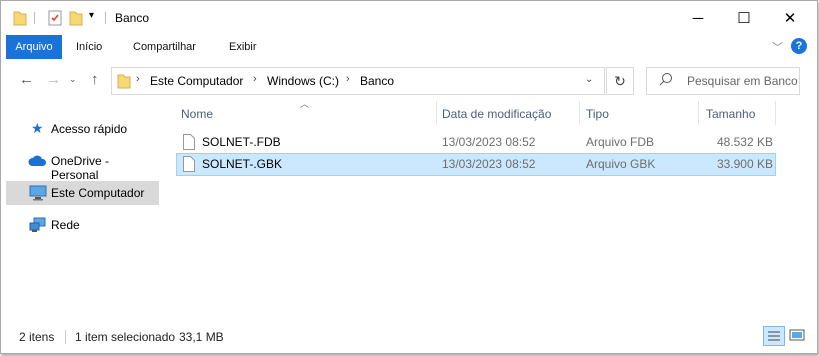 The width and height of the screenshot is (819, 356). I want to click on status-divider, so click(65, 337).